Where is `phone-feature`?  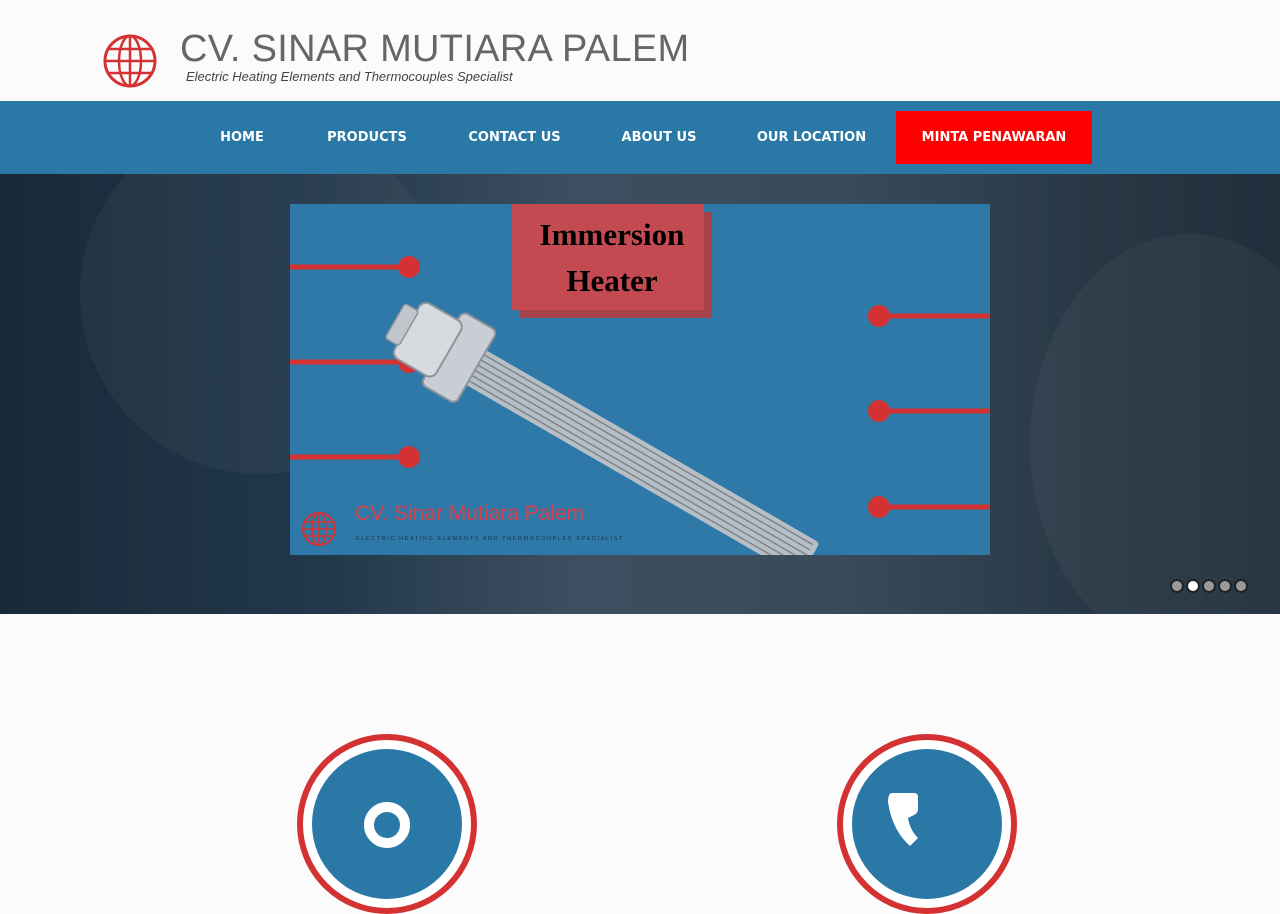
phone-feature is located at coordinates (927, 824).